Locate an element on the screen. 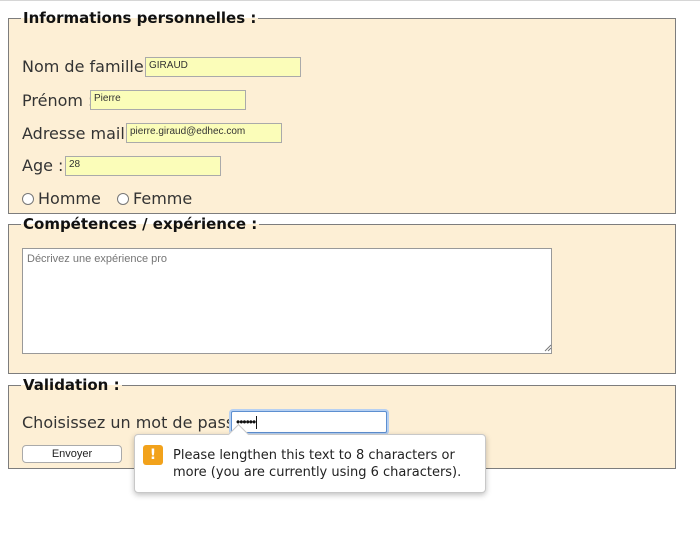 This screenshot has height=536, width=700. password-label: Choisissez un mot de passe : is located at coordinates (138, 422).